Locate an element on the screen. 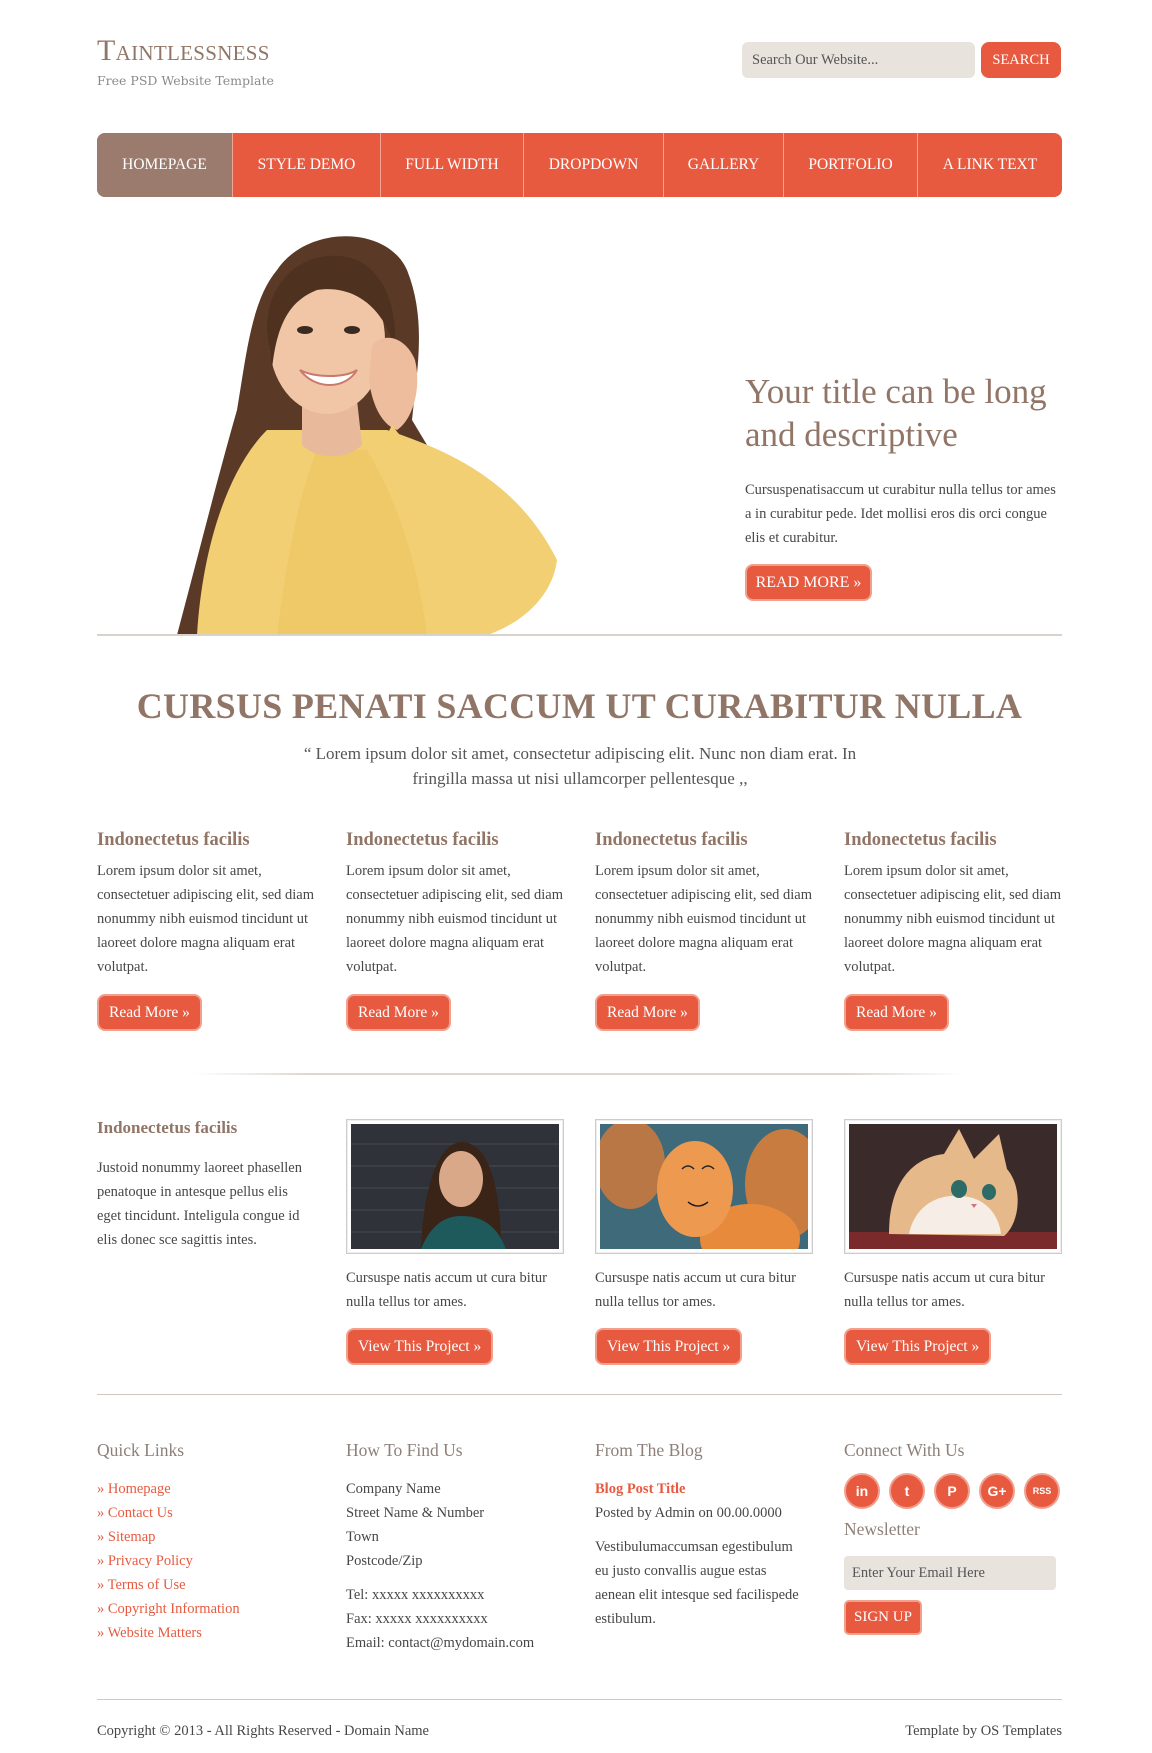  address-line: Company Name is located at coordinates (393, 1489).